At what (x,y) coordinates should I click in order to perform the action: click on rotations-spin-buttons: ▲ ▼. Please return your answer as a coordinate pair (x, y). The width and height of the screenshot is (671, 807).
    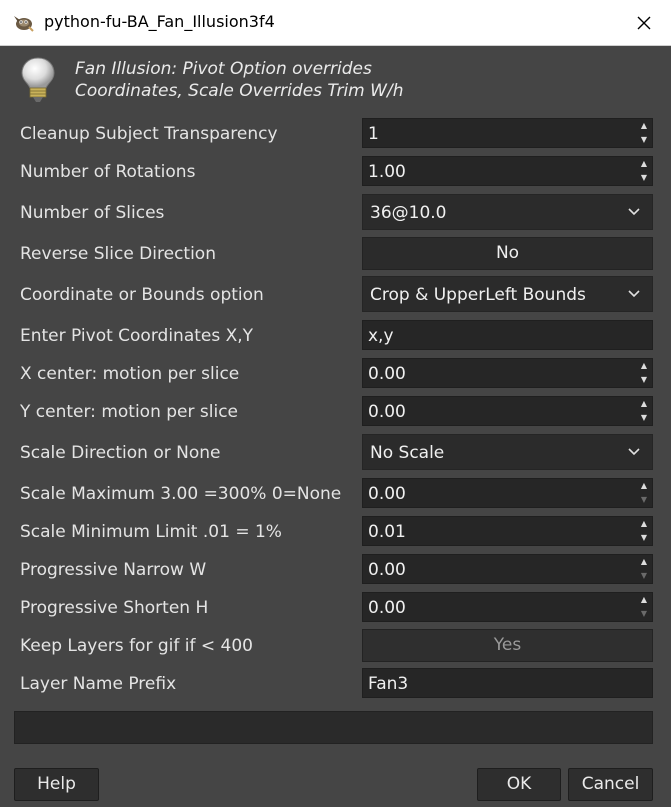
    Looking at the image, I should click on (644, 171).